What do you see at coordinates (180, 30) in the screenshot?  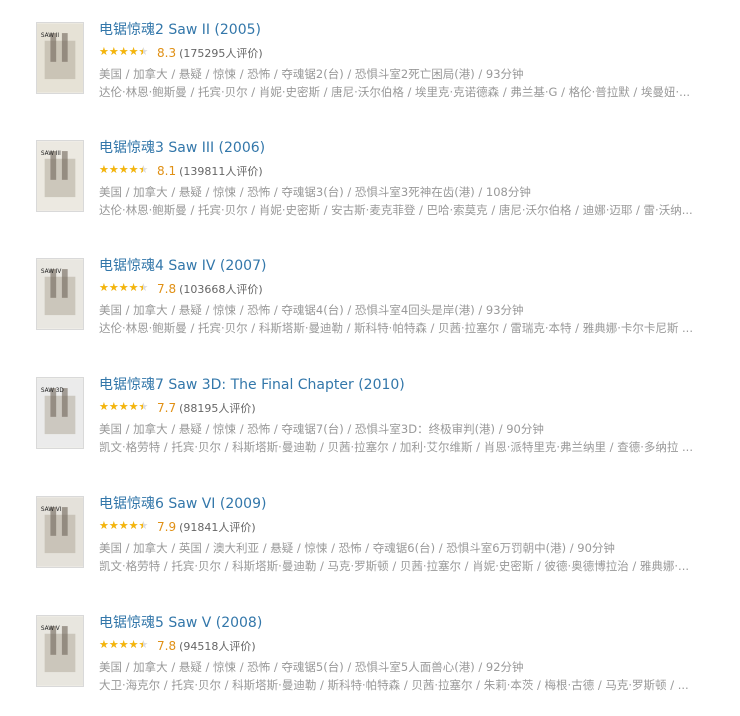 I see `movie-title-link: 电锯惊魂2 Saw II (2005)` at bounding box center [180, 30].